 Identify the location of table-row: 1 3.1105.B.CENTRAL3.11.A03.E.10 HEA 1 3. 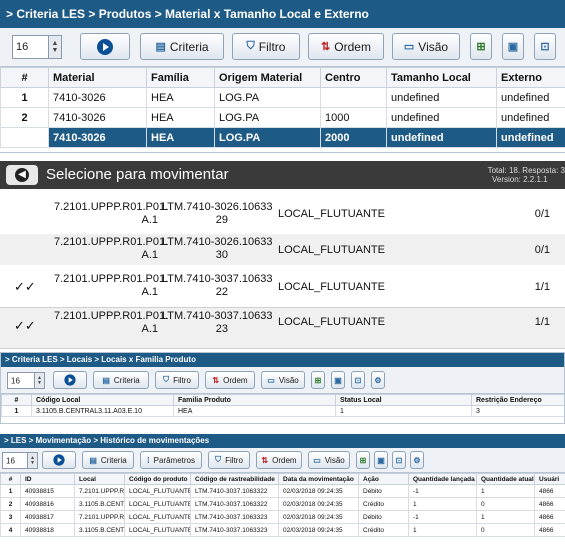
(282, 411).